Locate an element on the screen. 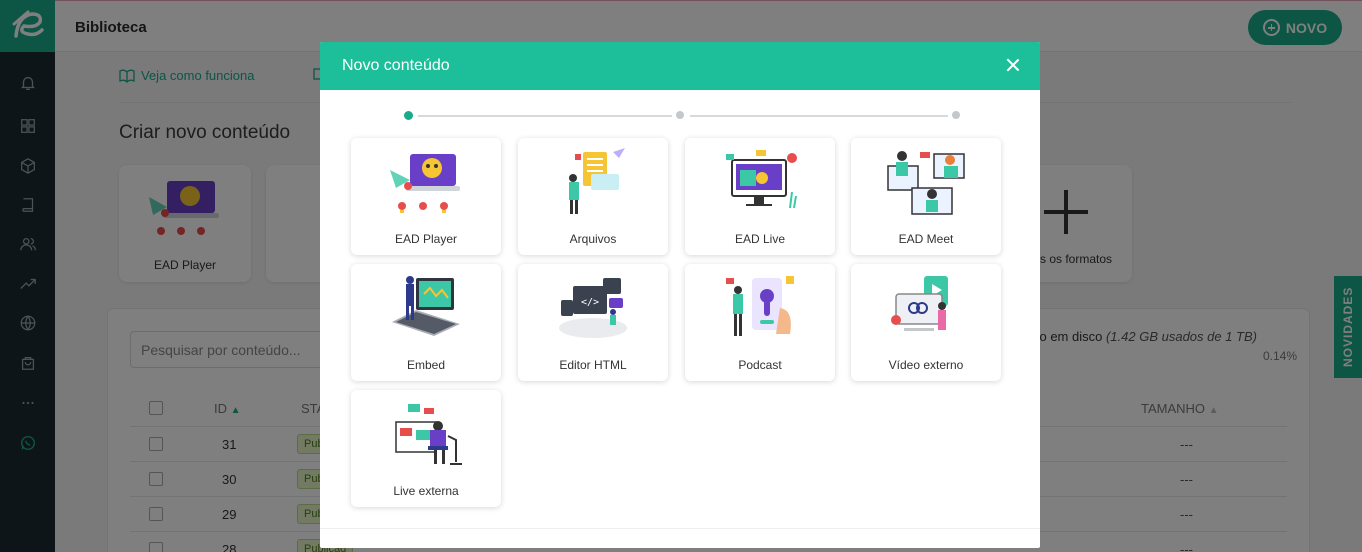  tile-ead-player: EAD Player is located at coordinates (426, 196).